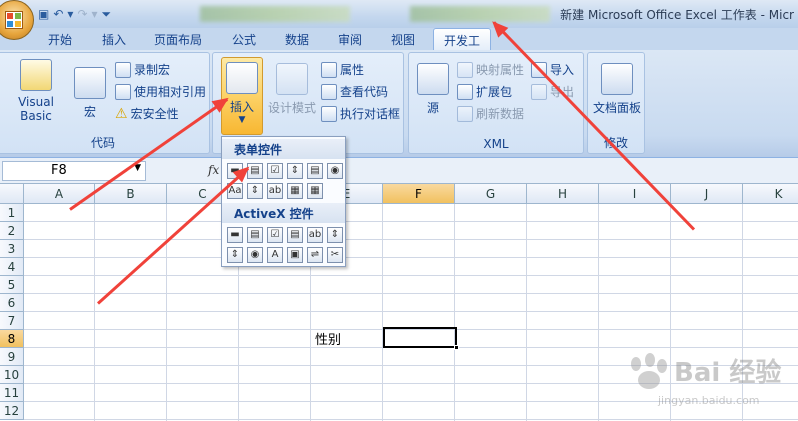 This screenshot has width=798, height=421. What do you see at coordinates (315, 191) in the screenshot?
I see `combo-list-icon: ▦` at bounding box center [315, 191].